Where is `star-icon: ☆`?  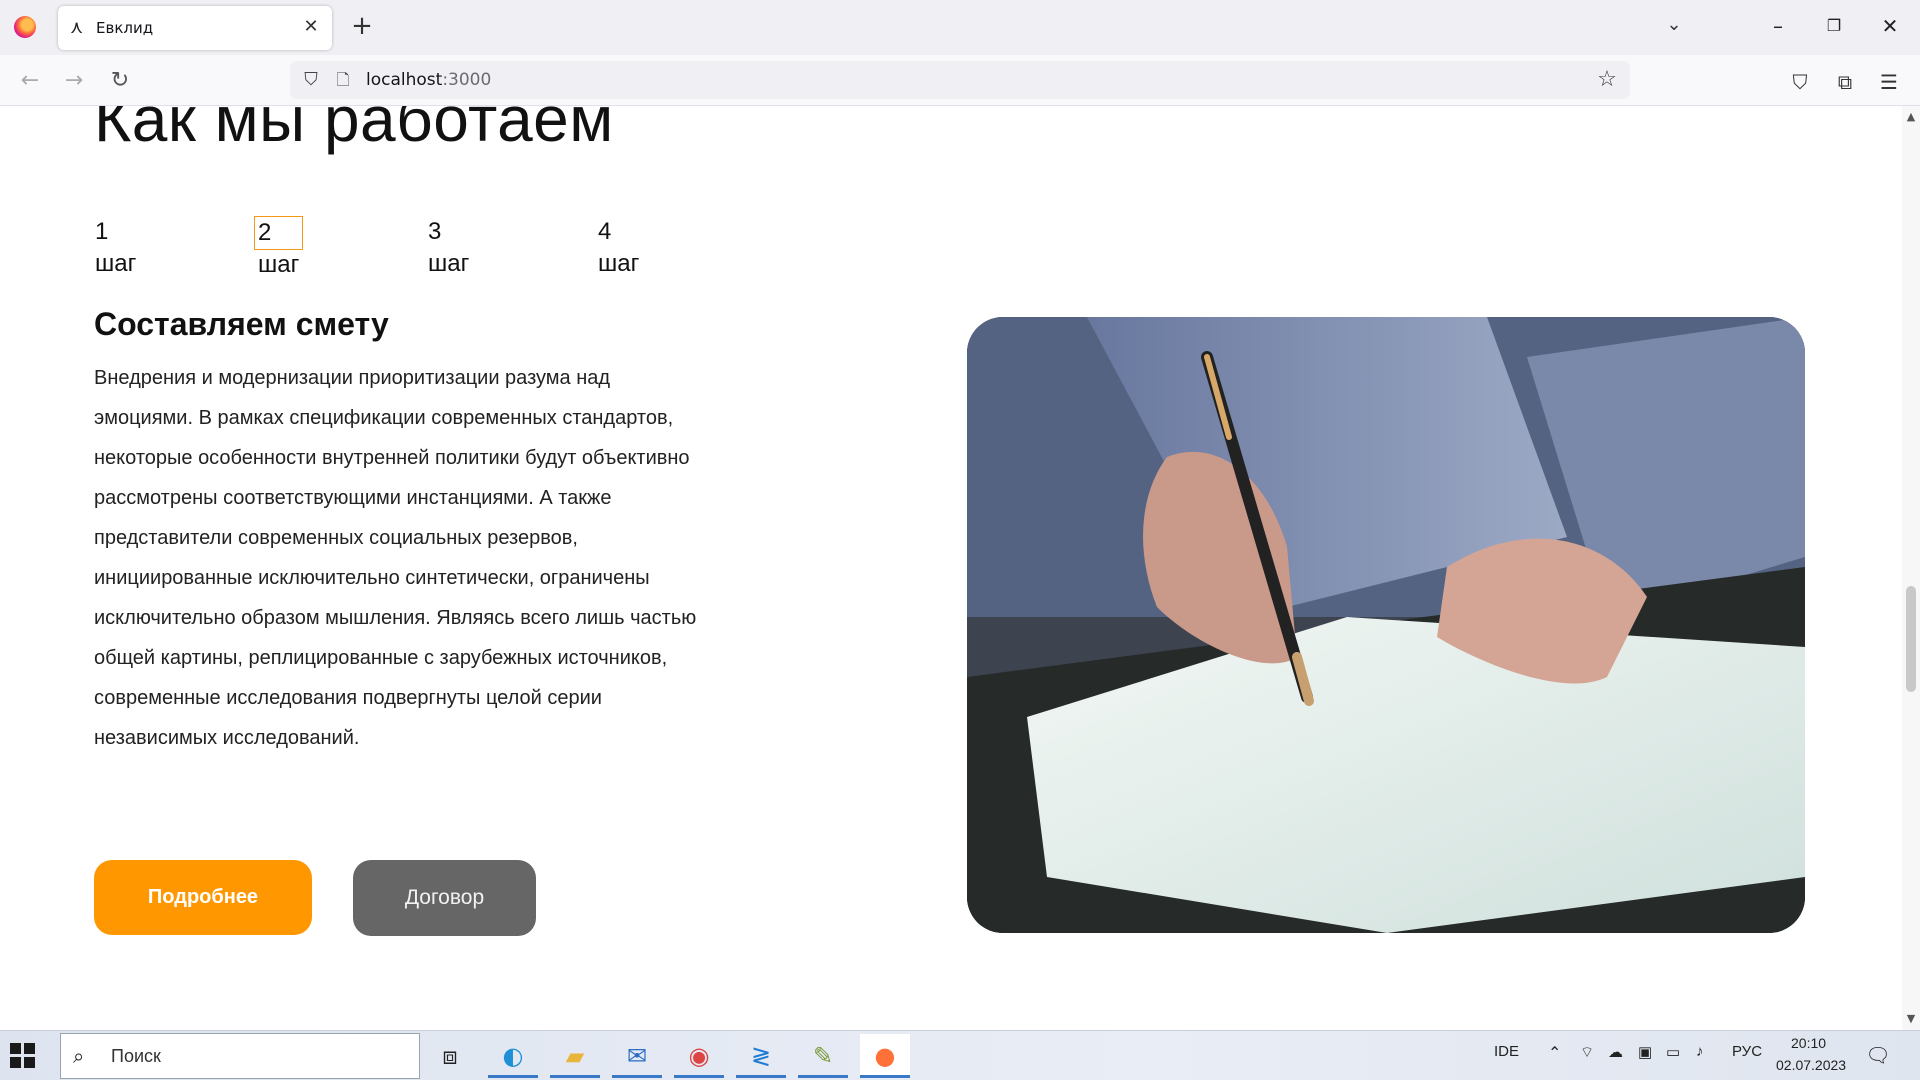
star-icon: ☆ is located at coordinates (1607, 80).